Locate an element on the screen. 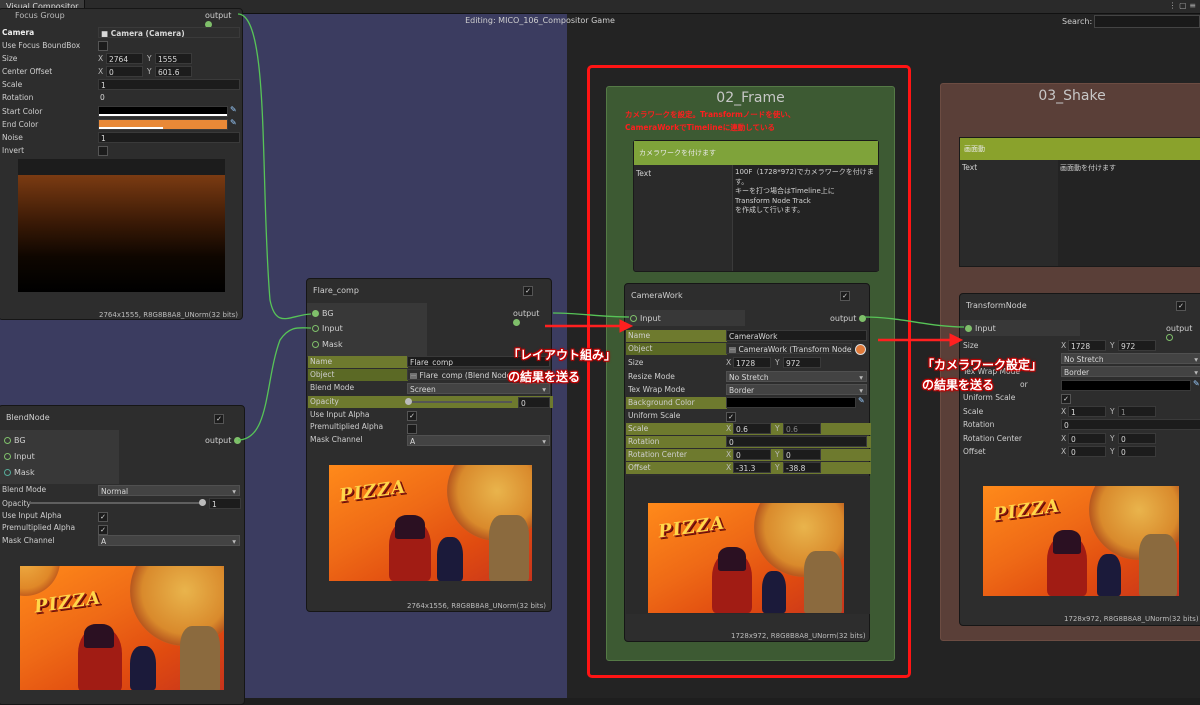 Image resolution: width=1200 pixels, height=705 pixels. layout-callout-line1: 「レイアウト組み」 is located at coordinates (562, 355).